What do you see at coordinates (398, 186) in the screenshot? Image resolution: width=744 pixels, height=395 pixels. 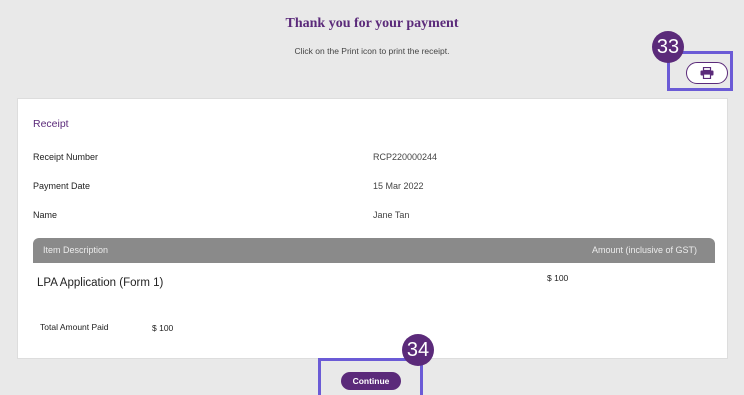 I see `payment-date-value: 15 Mar 2022` at bounding box center [398, 186].